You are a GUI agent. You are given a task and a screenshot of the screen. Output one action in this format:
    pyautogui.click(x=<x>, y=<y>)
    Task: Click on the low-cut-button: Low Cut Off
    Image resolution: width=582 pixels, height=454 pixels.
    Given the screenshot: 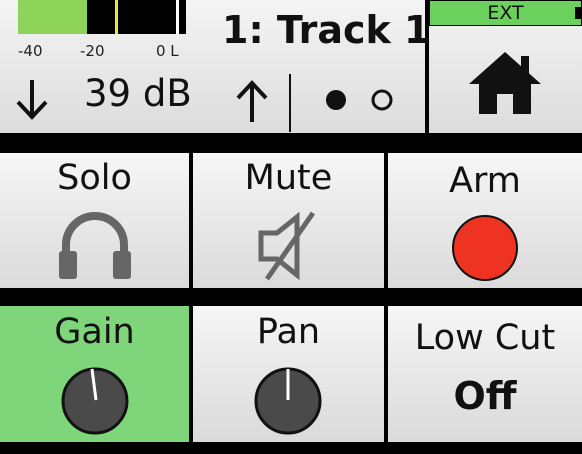 What is the action you would take?
    pyautogui.click(x=485, y=374)
    